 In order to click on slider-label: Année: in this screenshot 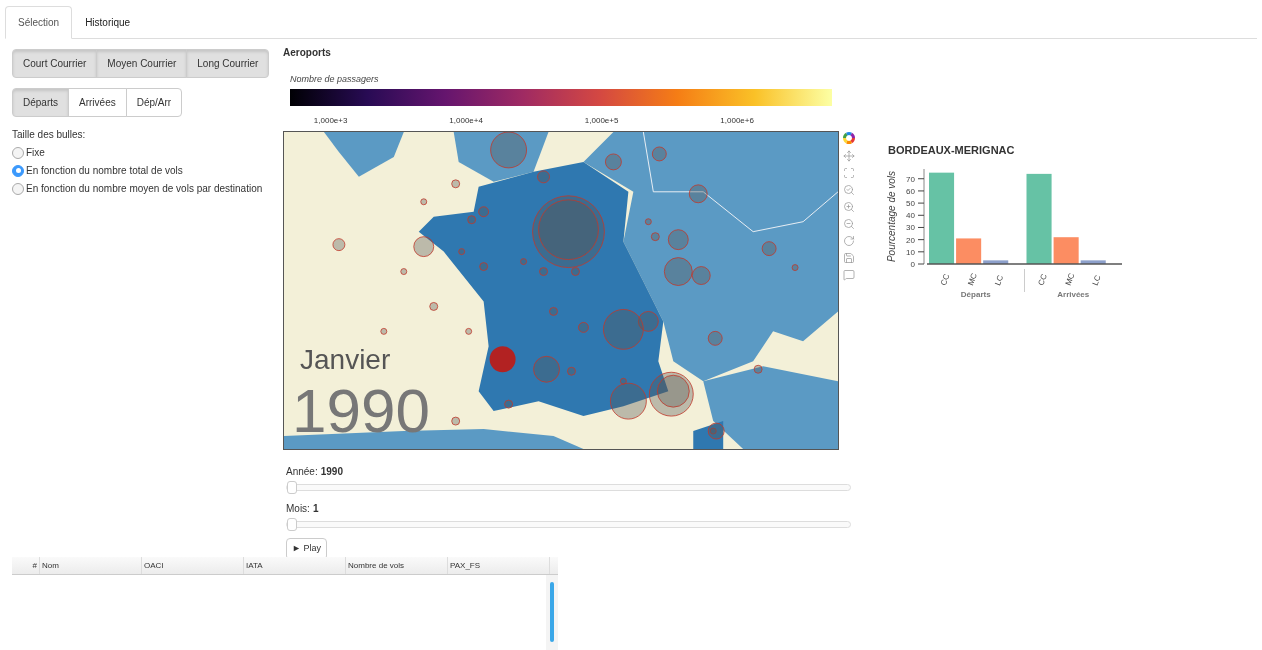, I will do `click(302, 471)`.